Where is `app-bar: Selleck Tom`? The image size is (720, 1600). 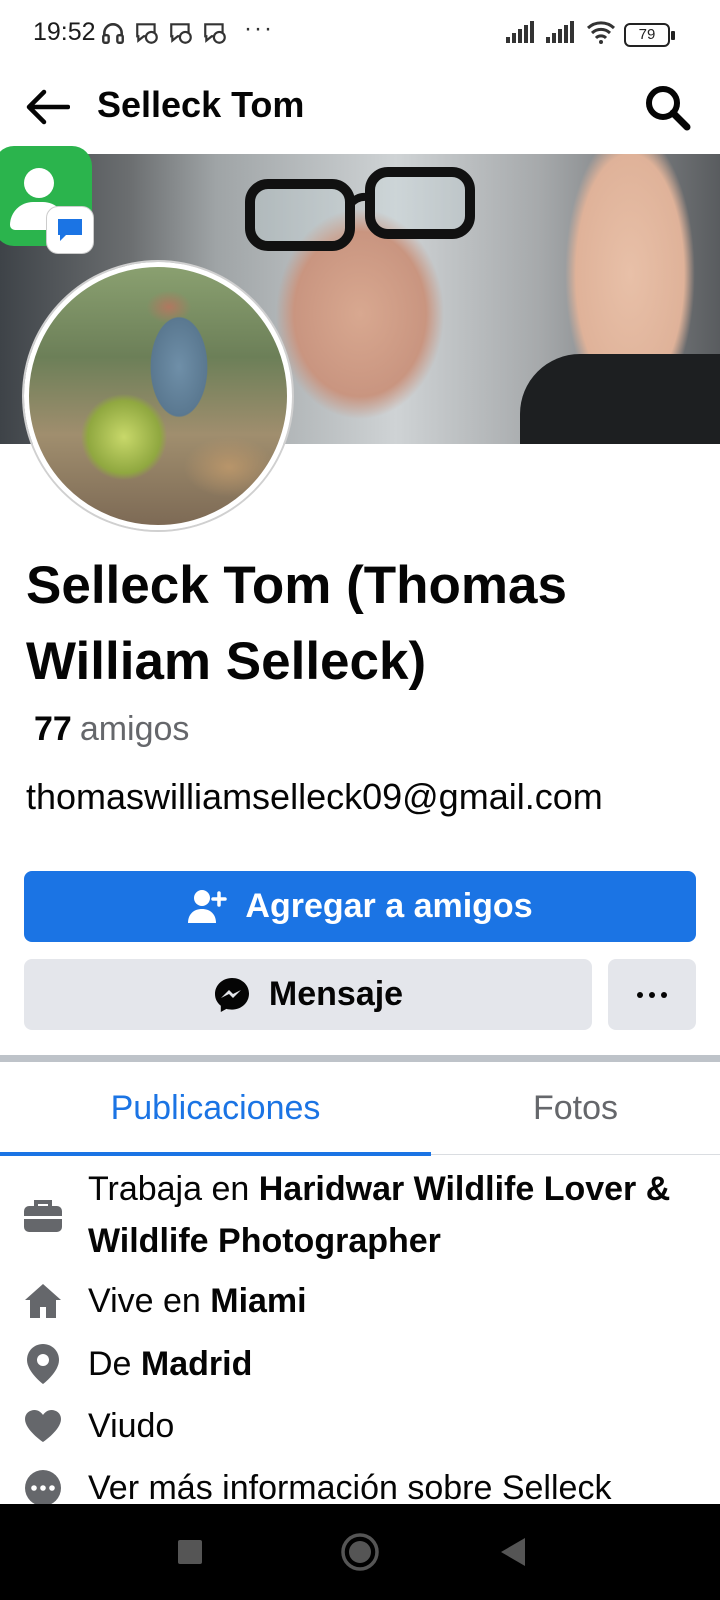
app-bar: Selleck Tom is located at coordinates (360, 110).